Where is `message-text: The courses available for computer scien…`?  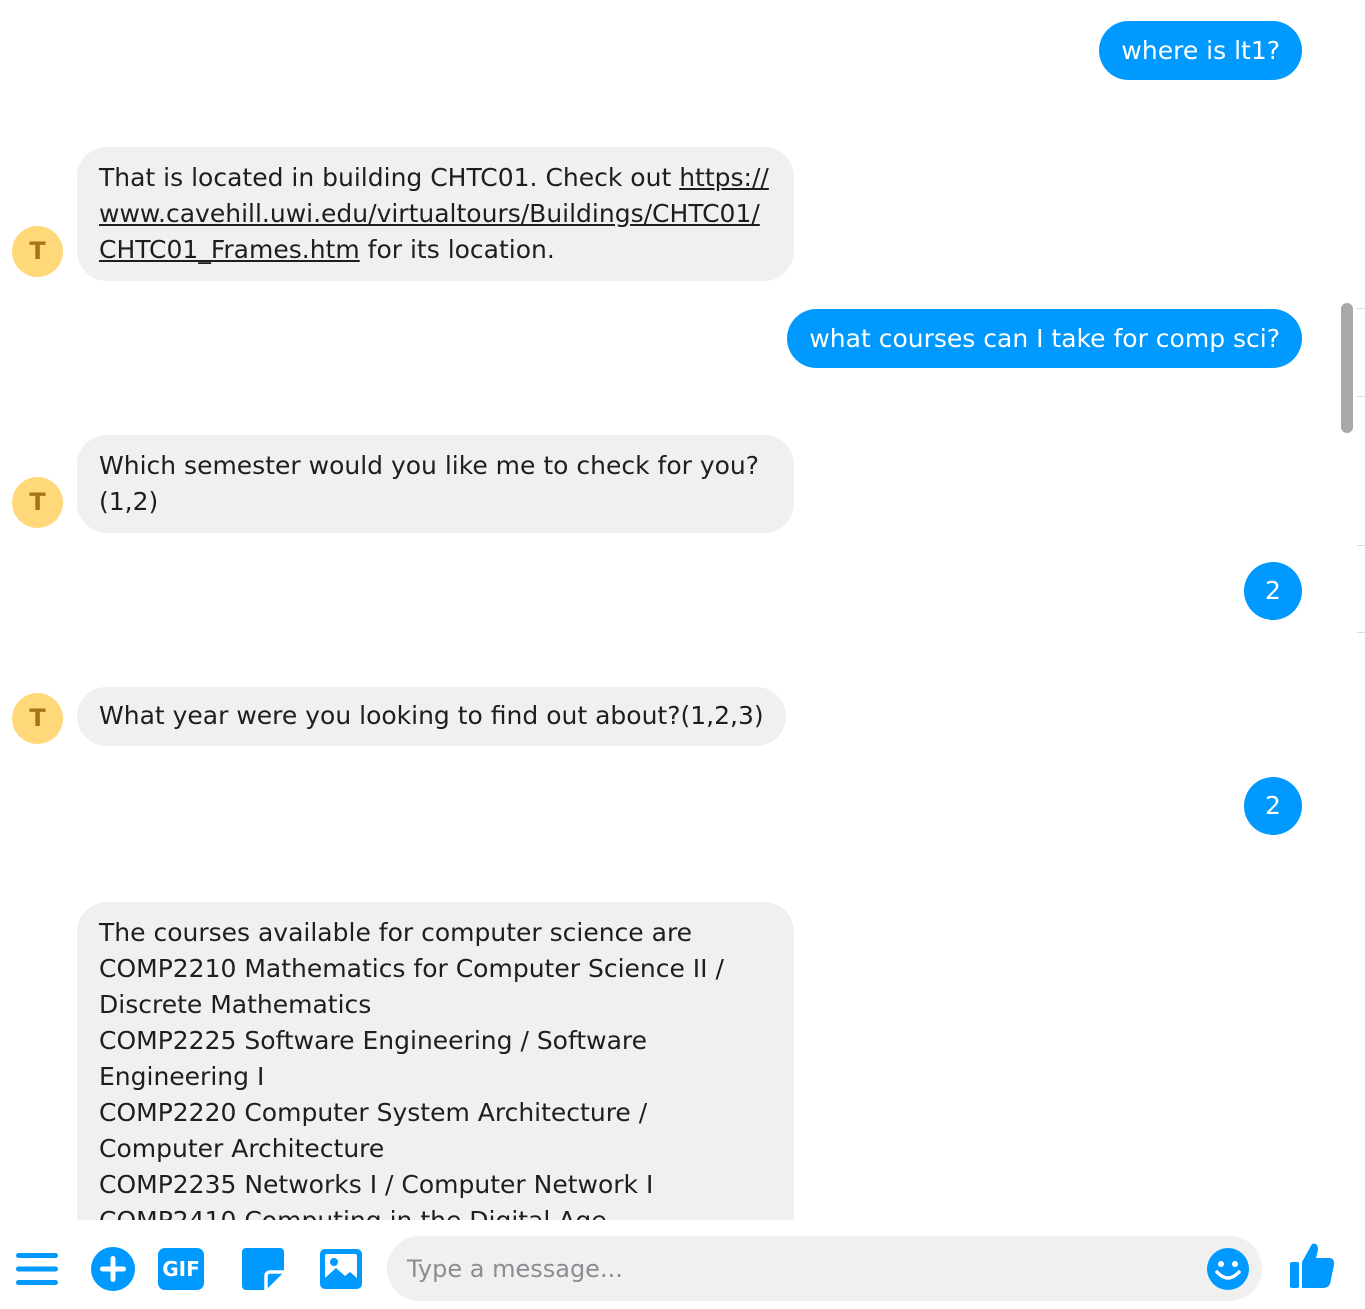
message-text: The courses available for computer scien… is located at coordinates (396, 932).